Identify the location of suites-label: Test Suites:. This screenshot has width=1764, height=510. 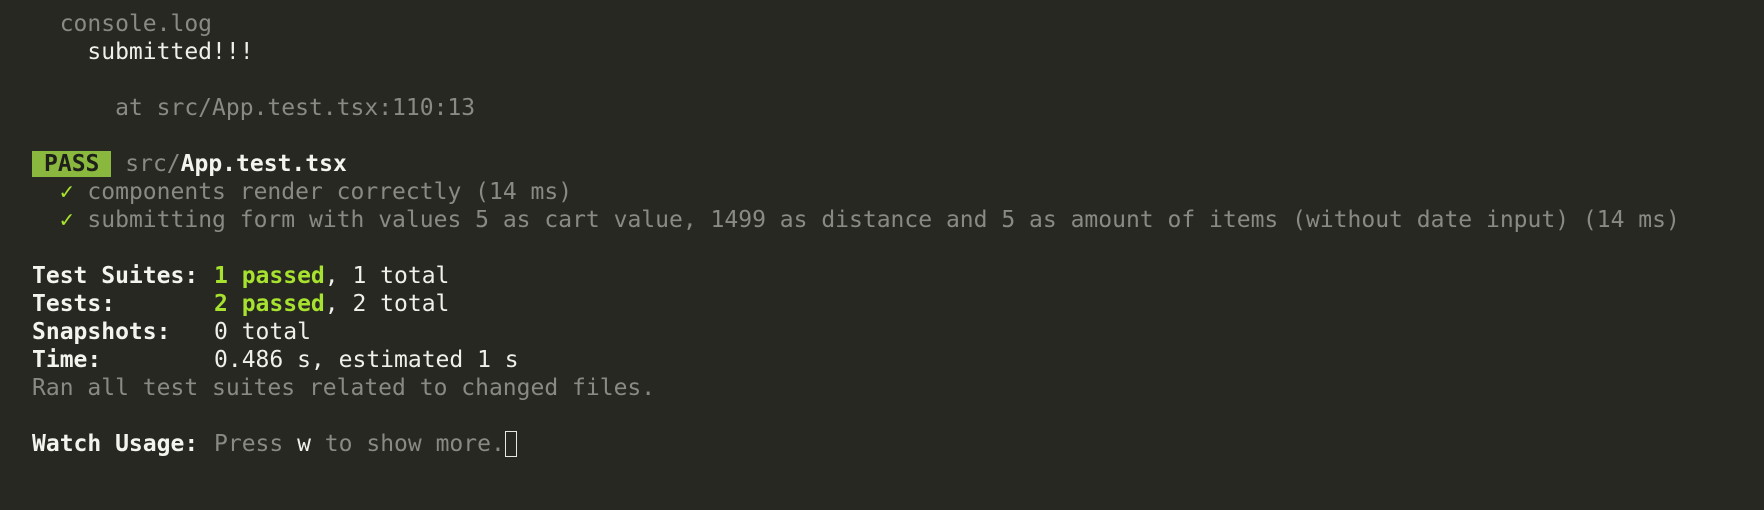
(115, 276).